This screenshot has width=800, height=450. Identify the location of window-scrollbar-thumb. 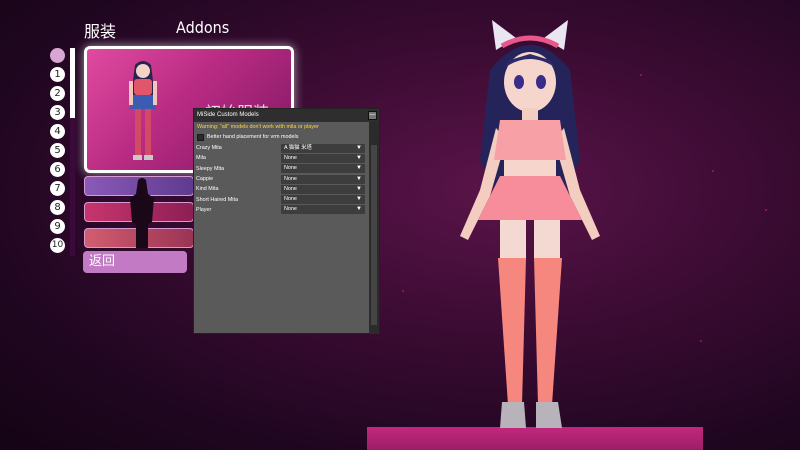
(374, 235).